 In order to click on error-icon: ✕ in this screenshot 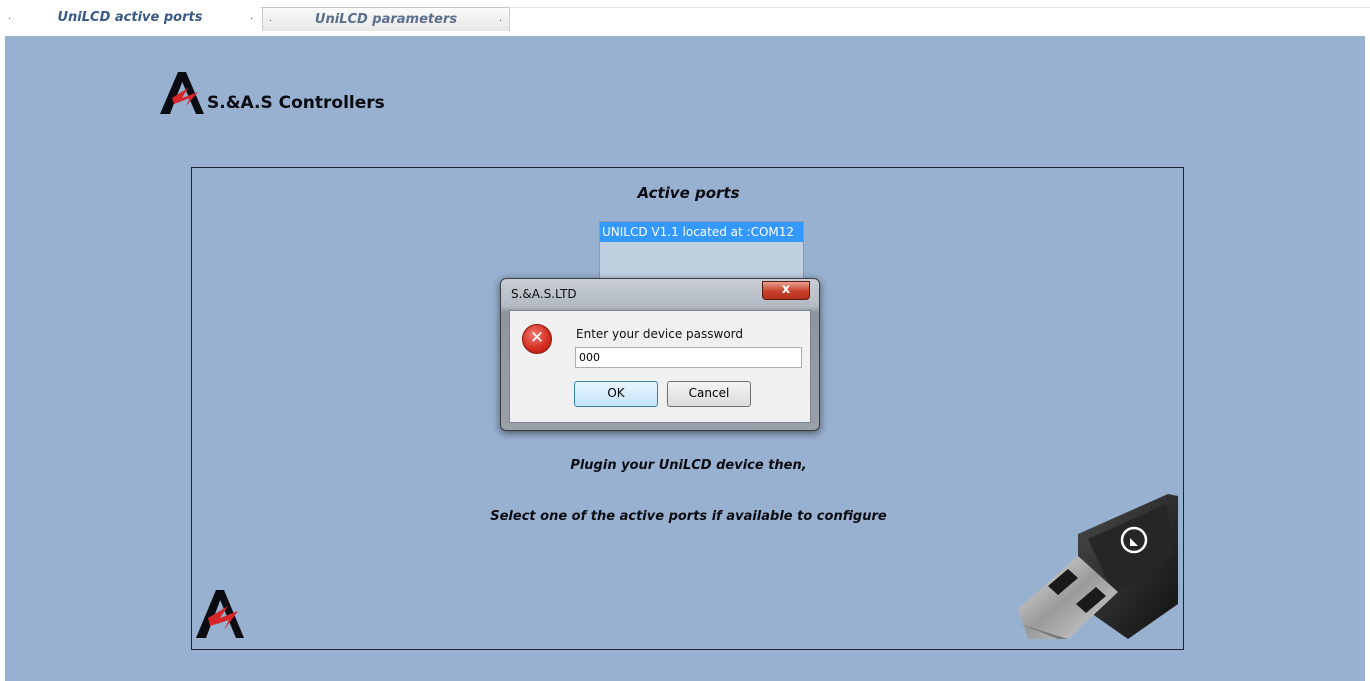, I will do `click(537, 339)`.